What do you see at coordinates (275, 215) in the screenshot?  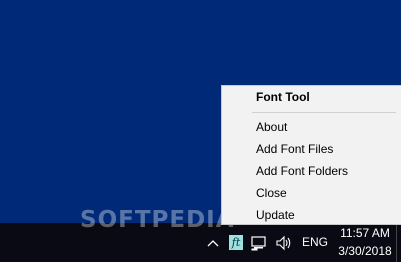 I see `menu-item-label: Update` at bounding box center [275, 215].